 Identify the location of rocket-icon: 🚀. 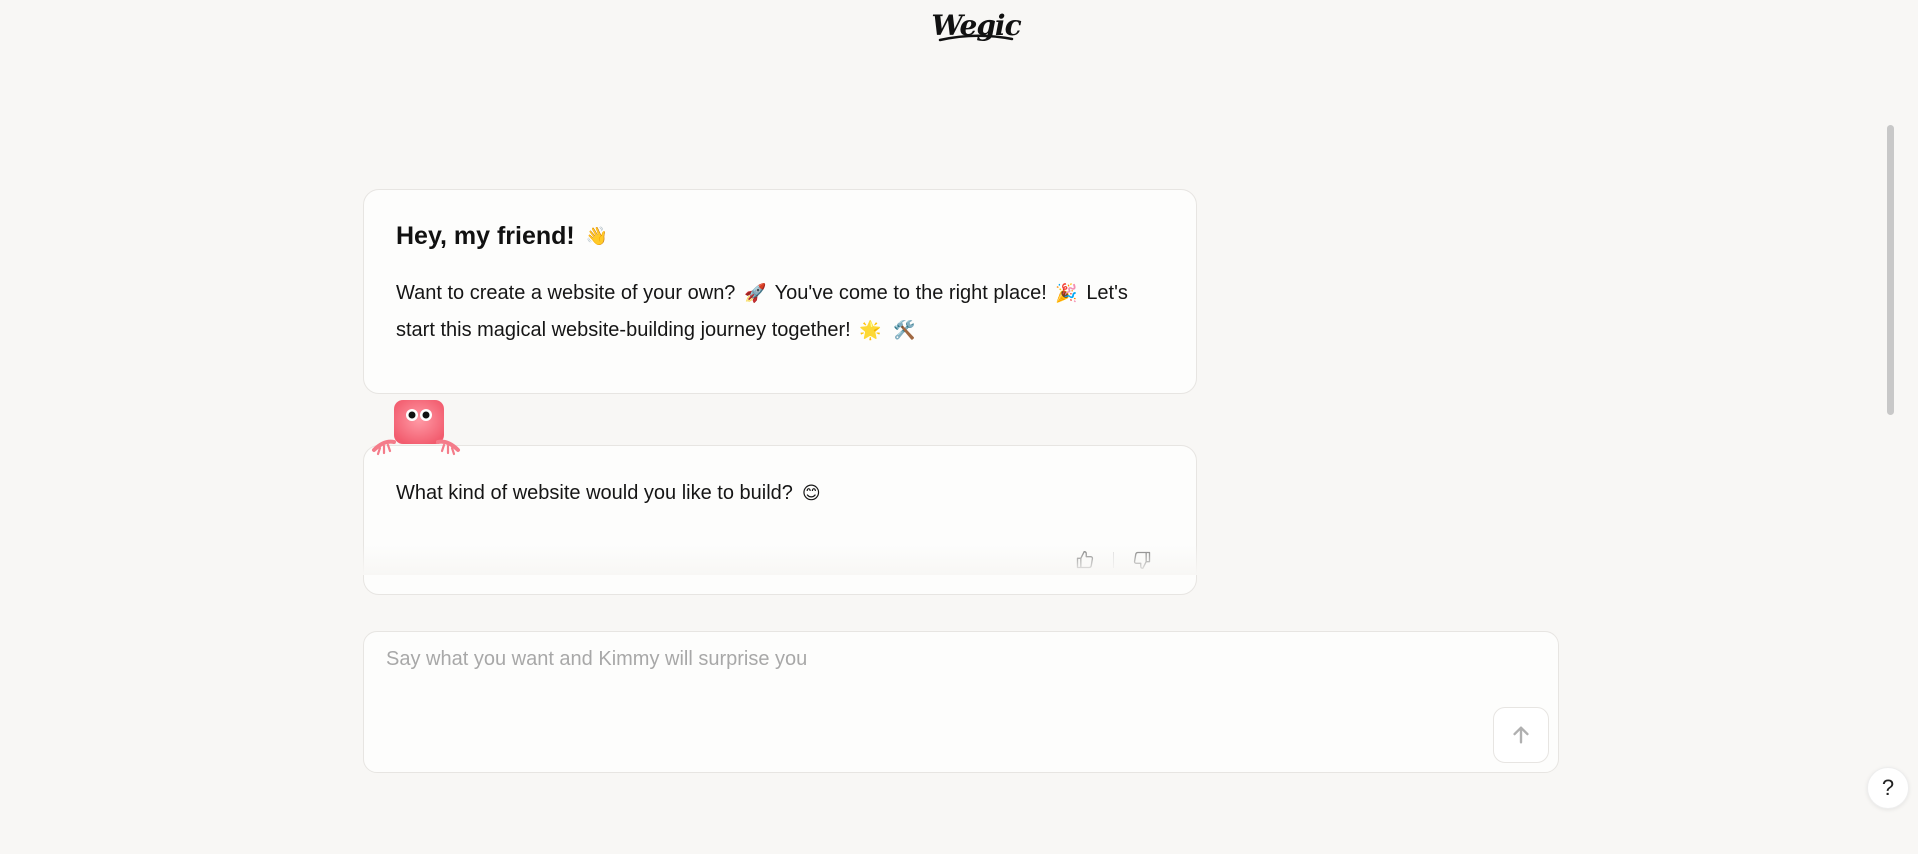
(755, 293).